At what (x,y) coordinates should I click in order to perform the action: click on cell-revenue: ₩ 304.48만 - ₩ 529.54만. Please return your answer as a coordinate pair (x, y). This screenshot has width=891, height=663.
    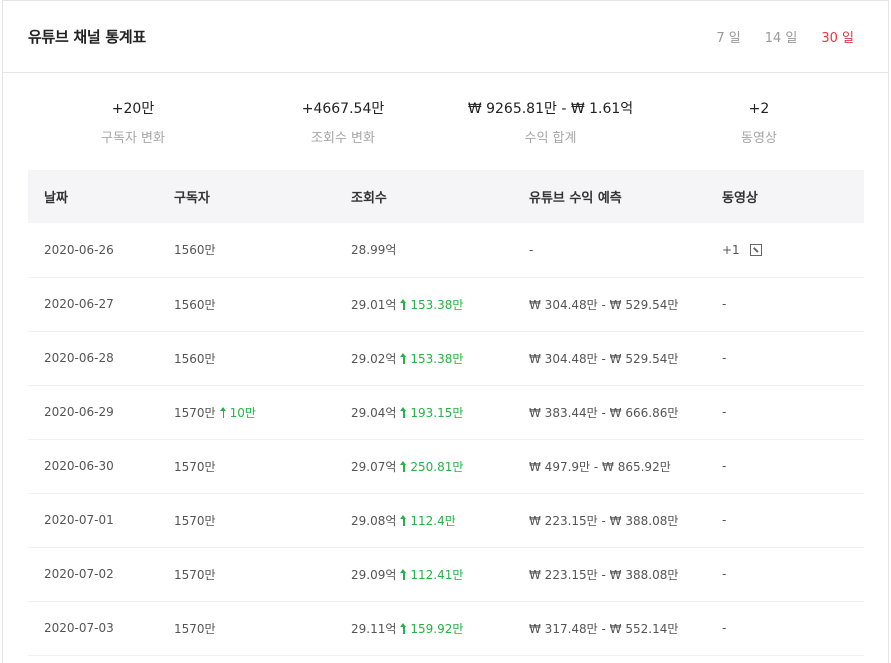
    Looking at the image, I should click on (609, 304).